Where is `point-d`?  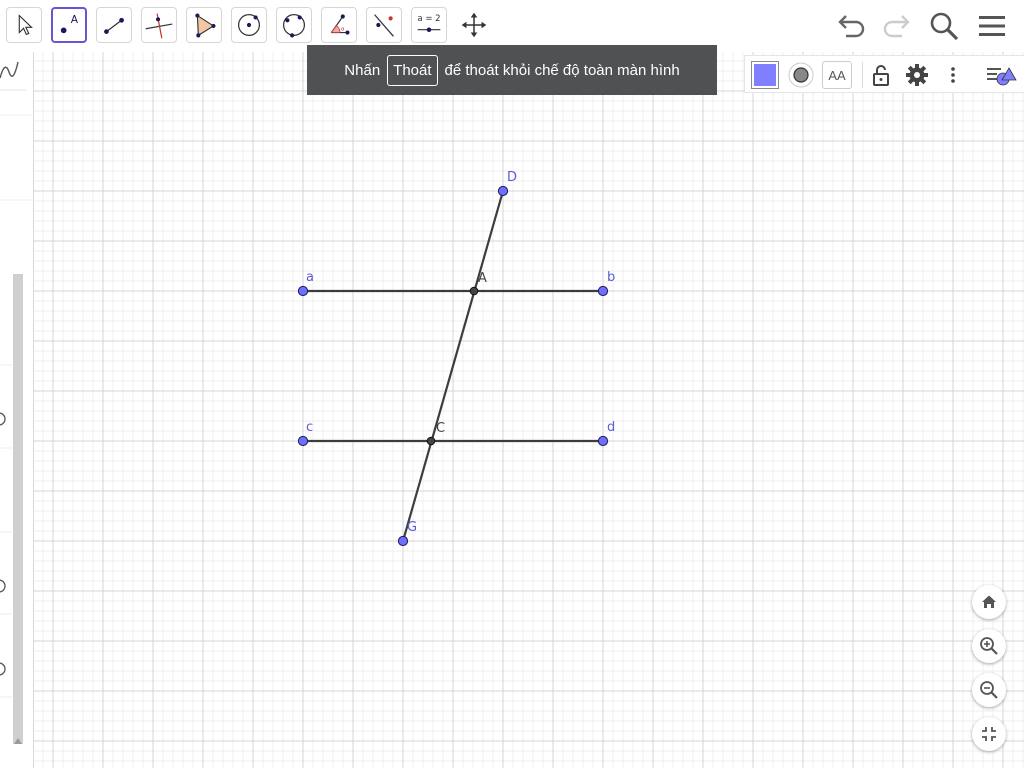 point-d is located at coordinates (603, 441).